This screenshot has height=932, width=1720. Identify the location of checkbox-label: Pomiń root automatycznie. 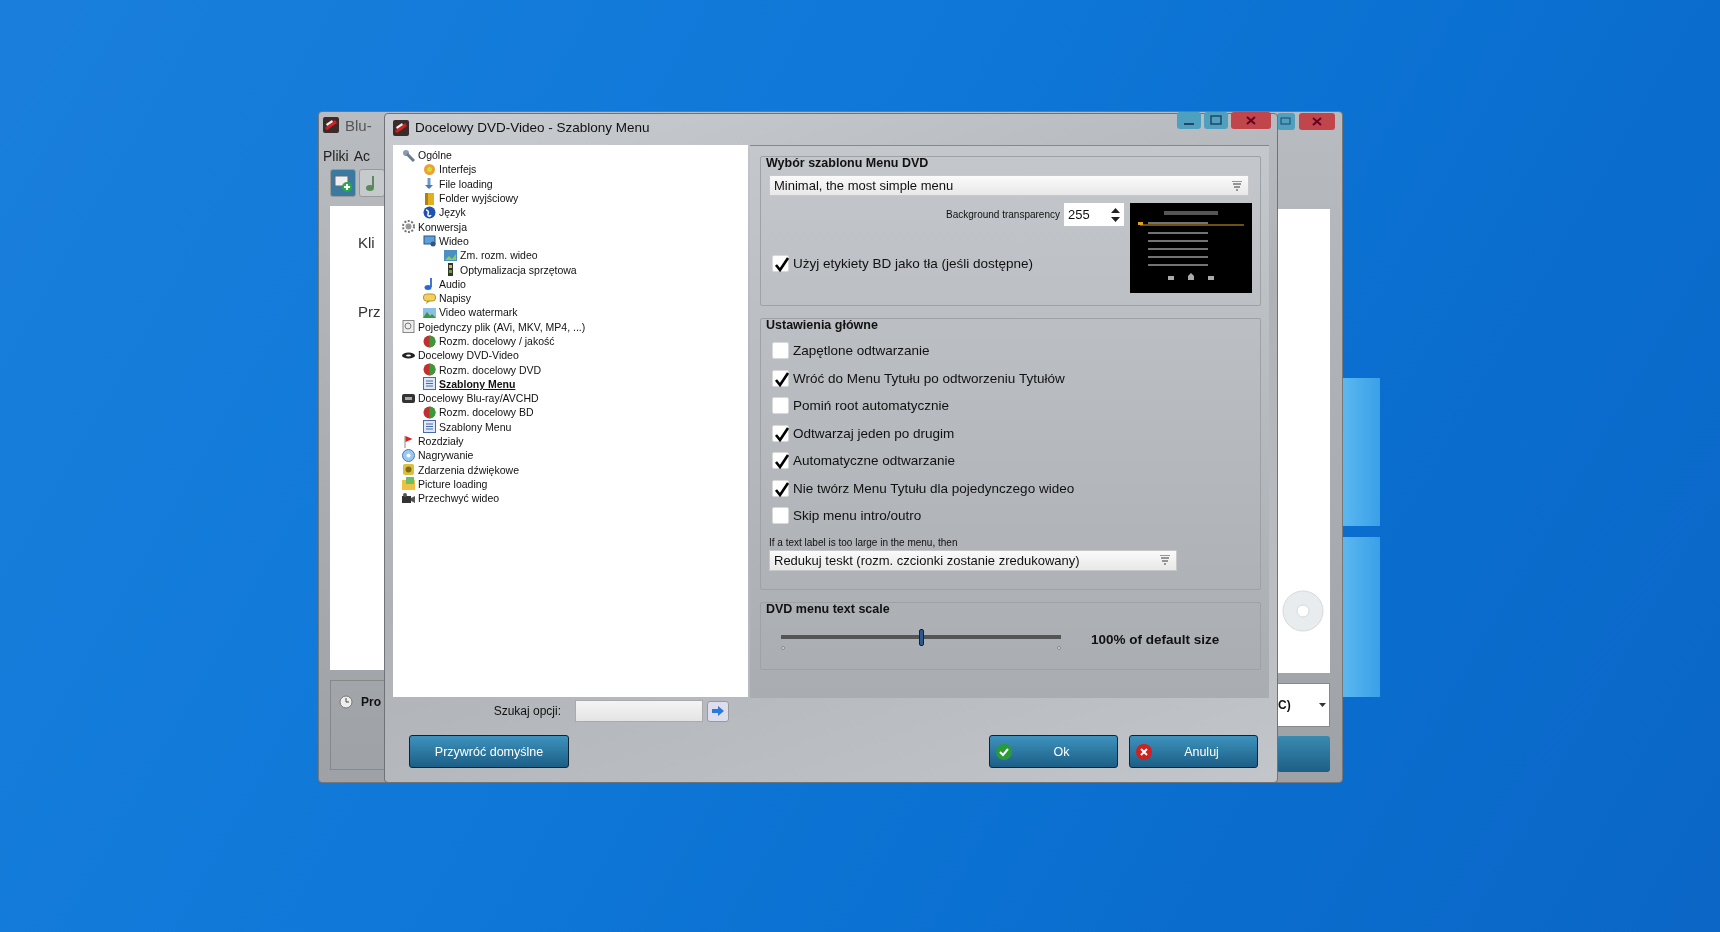
(871, 406).